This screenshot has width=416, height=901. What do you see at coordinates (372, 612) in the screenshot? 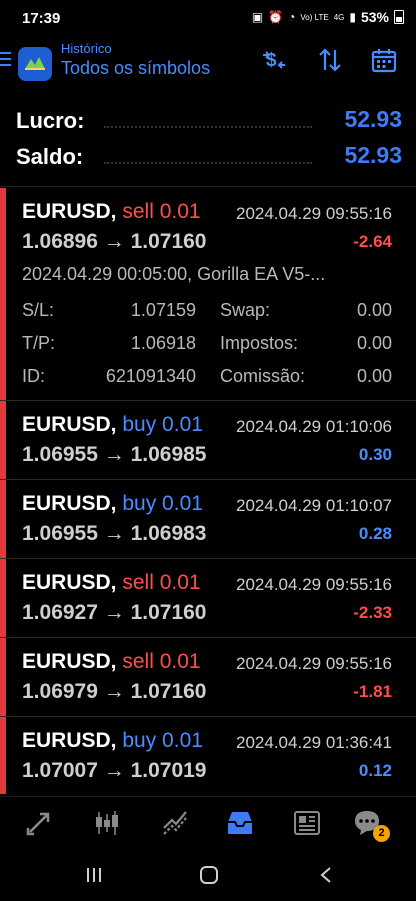
I see `trade-profit: -2.33` at bounding box center [372, 612].